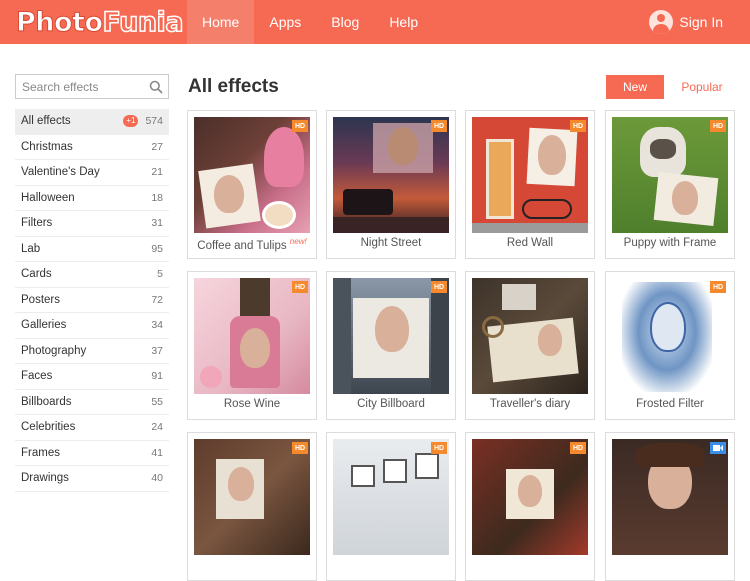 This screenshot has width=750, height=581. I want to click on category-billboards: Billboards 55, so click(92, 402).